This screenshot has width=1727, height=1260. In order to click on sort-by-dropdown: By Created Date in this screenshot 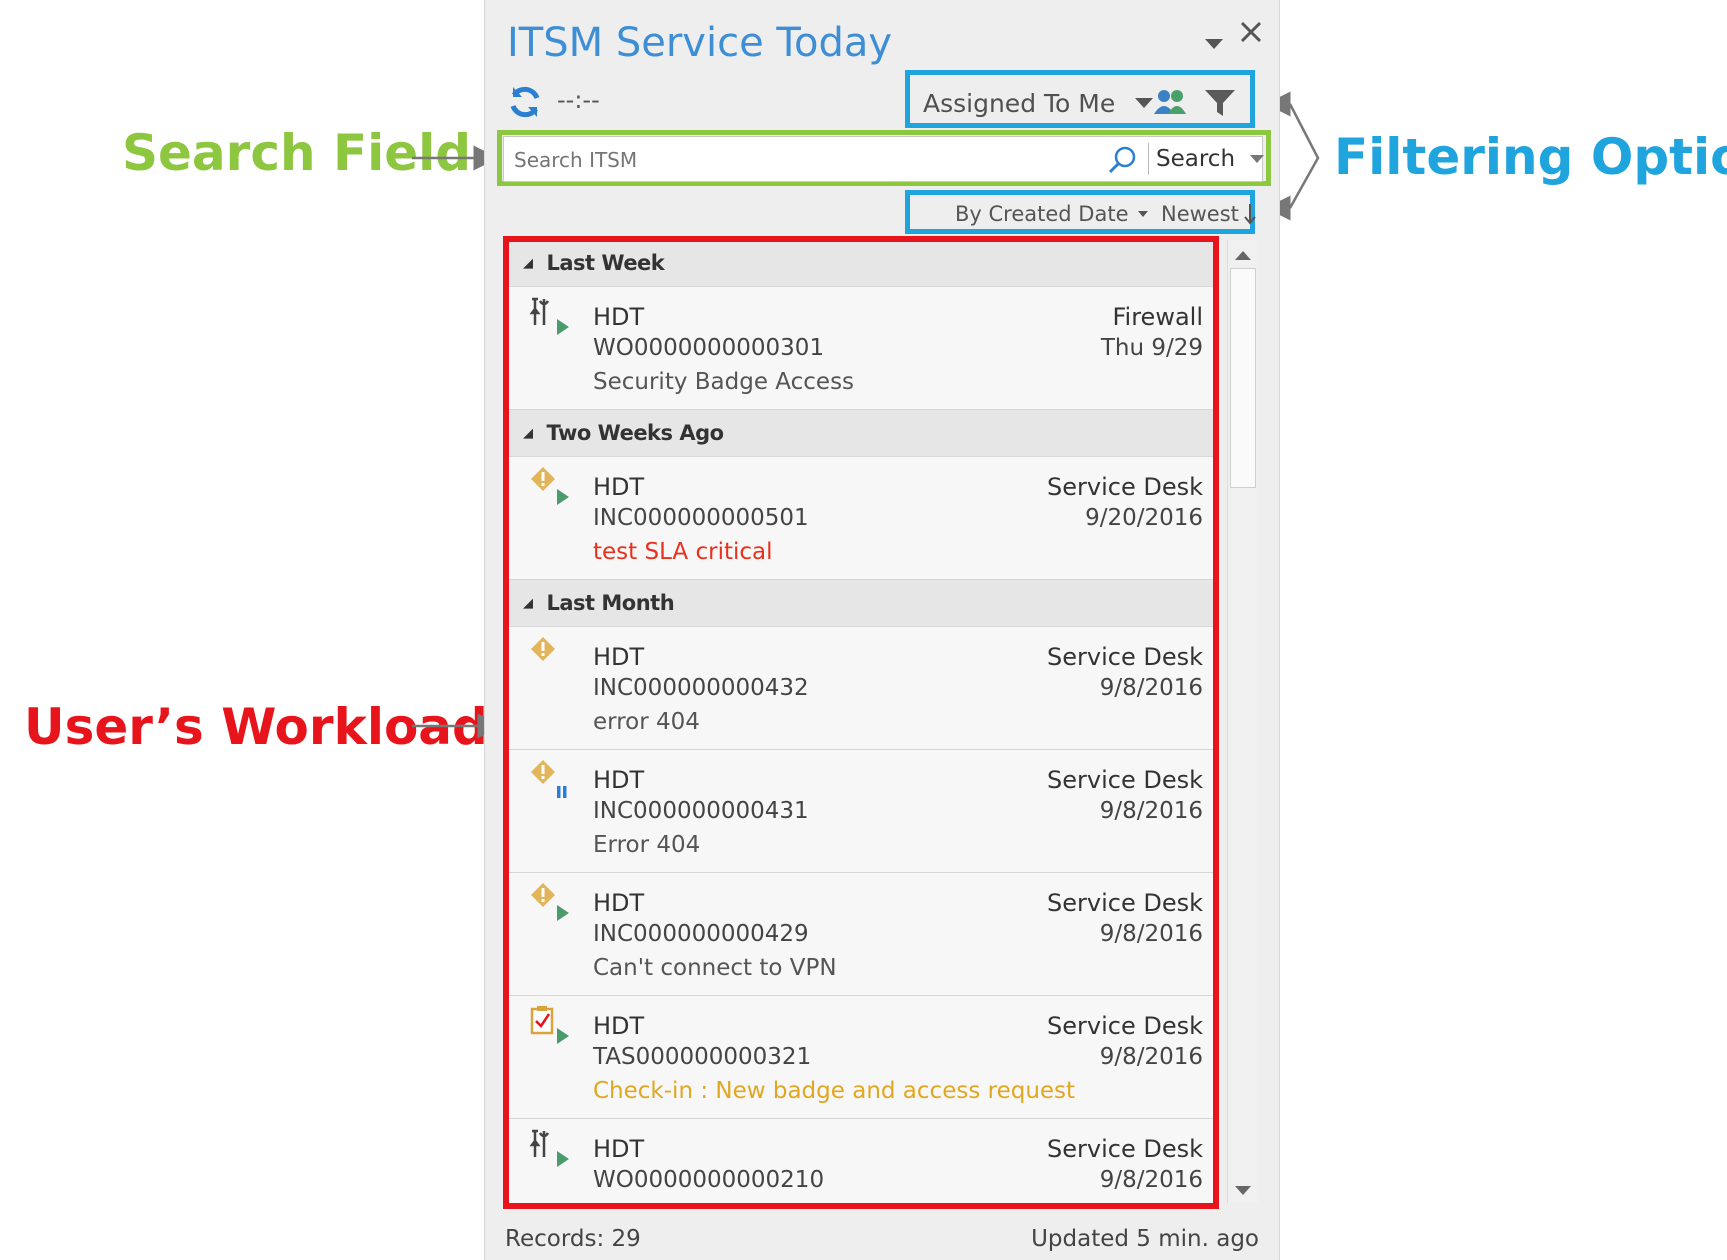, I will do `click(1052, 214)`.